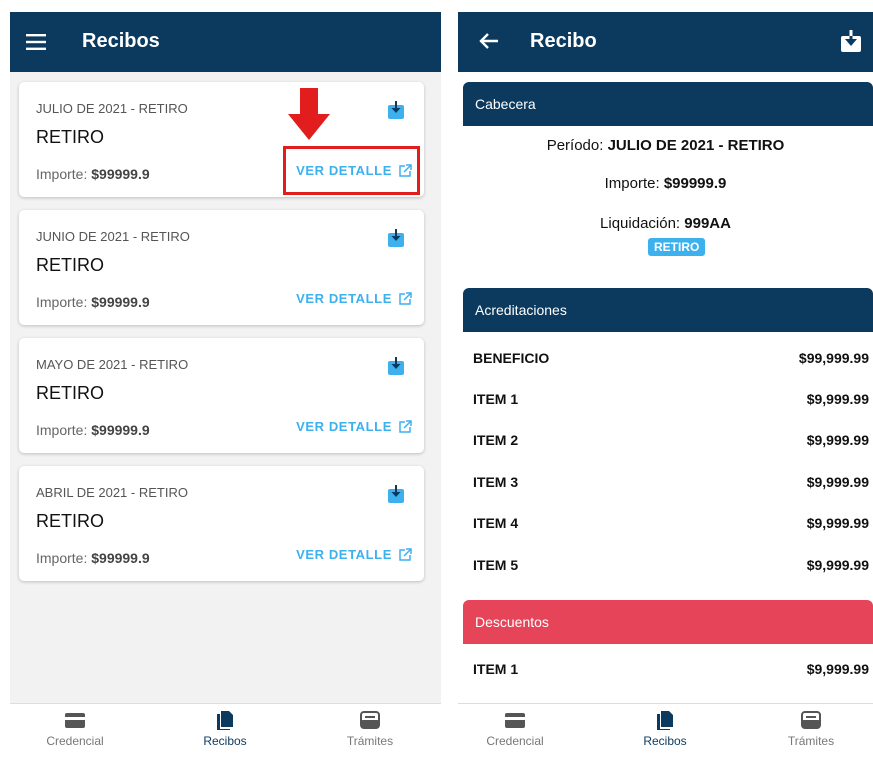 The image size is (873, 760). I want to click on red-arrow-down-icon, so click(309, 114).